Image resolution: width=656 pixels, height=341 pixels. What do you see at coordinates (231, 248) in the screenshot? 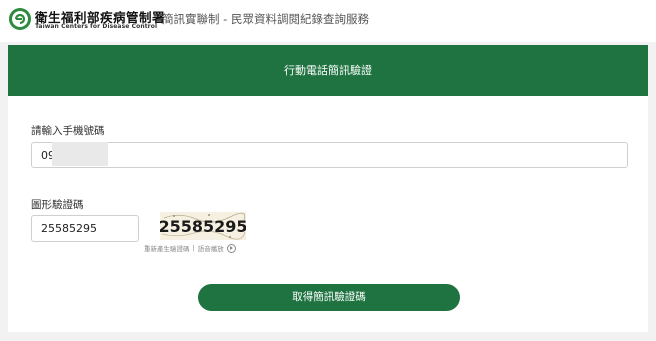
I see `play-circle-icon` at bounding box center [231, 248].